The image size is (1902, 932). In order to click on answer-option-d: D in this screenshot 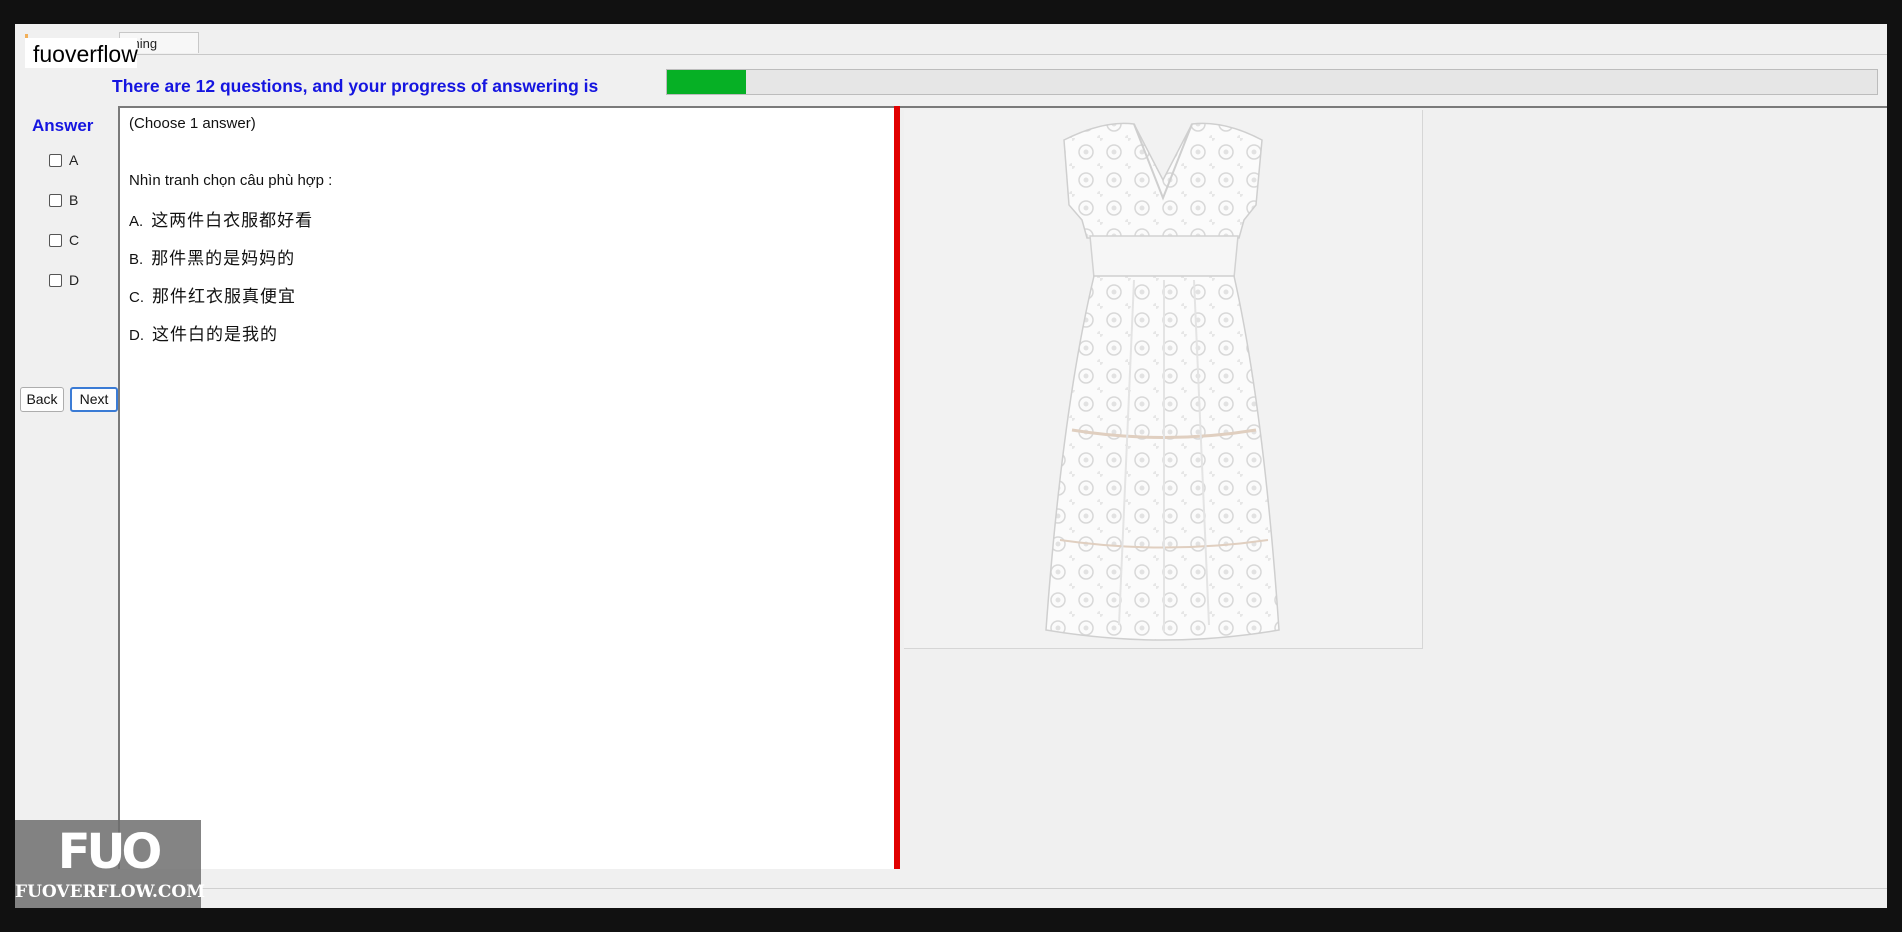, I will do `click(64, 280)`.